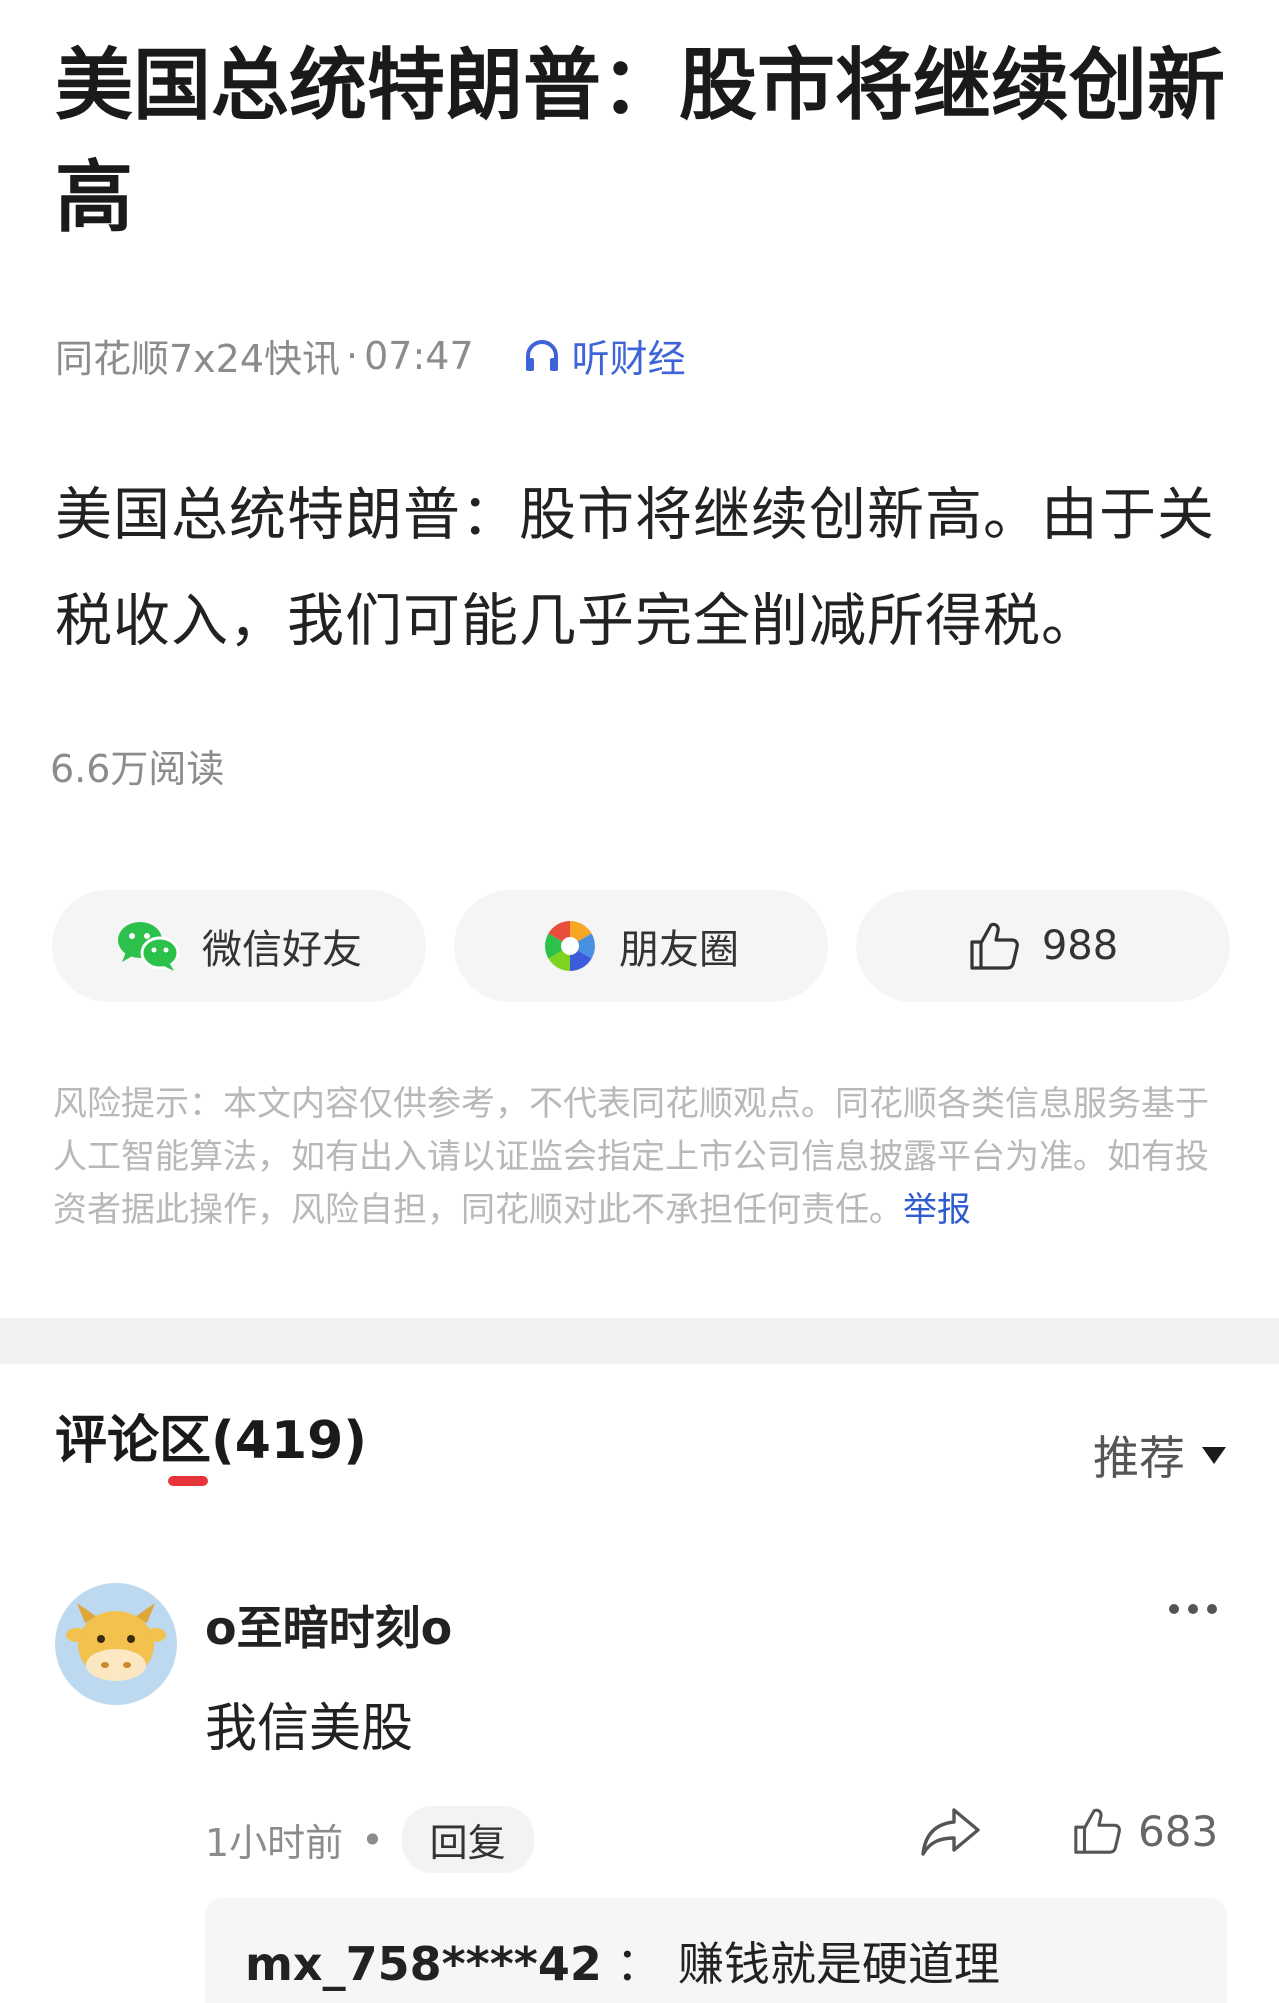 This screenshot has width=1279, height=2003. Describe the element at coordinates (570, 946) in the screenshot. I see `moments-icon` at that location.